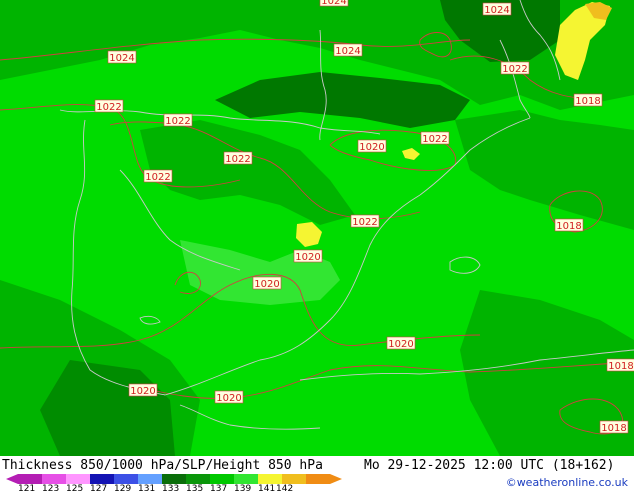  Describe the element at coordinates (171, 489) in the screenshot. I see `scale-tick-label: 133` at that location.